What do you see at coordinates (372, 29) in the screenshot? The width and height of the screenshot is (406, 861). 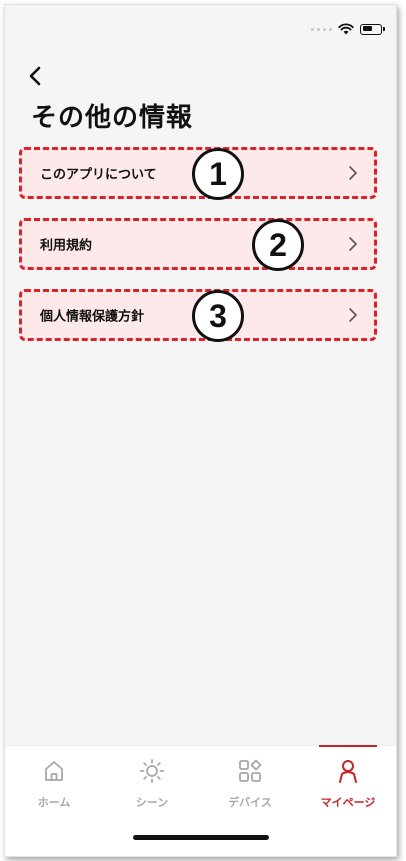 I see `battery-icon` at bounding box center [372, 29].